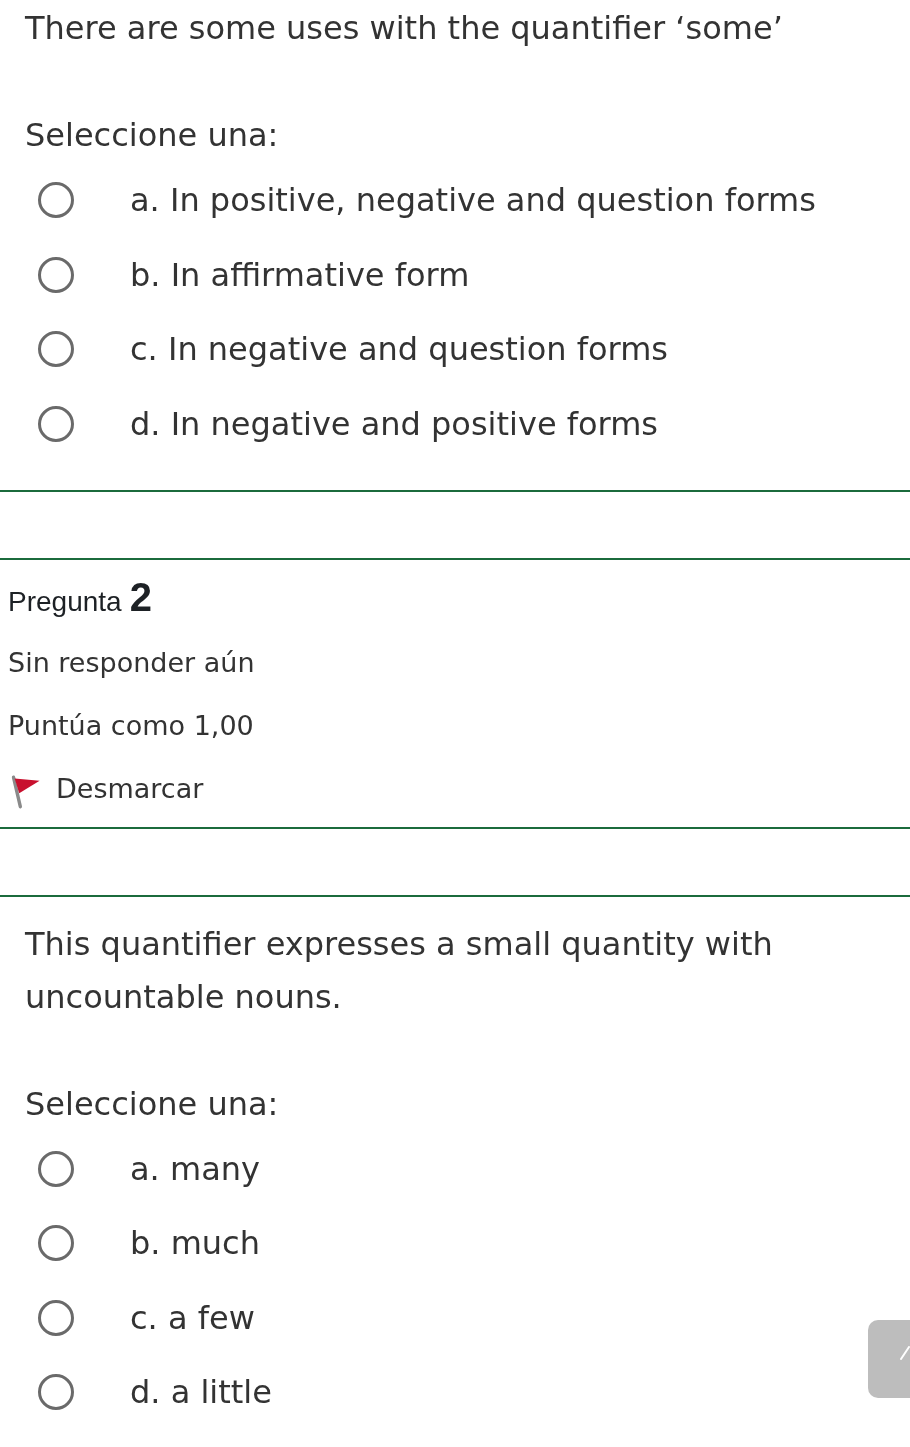  Describe the element at coordinates (107, 788) in the screenshot. I see `flag-toggle: Desmarcar` at that location.